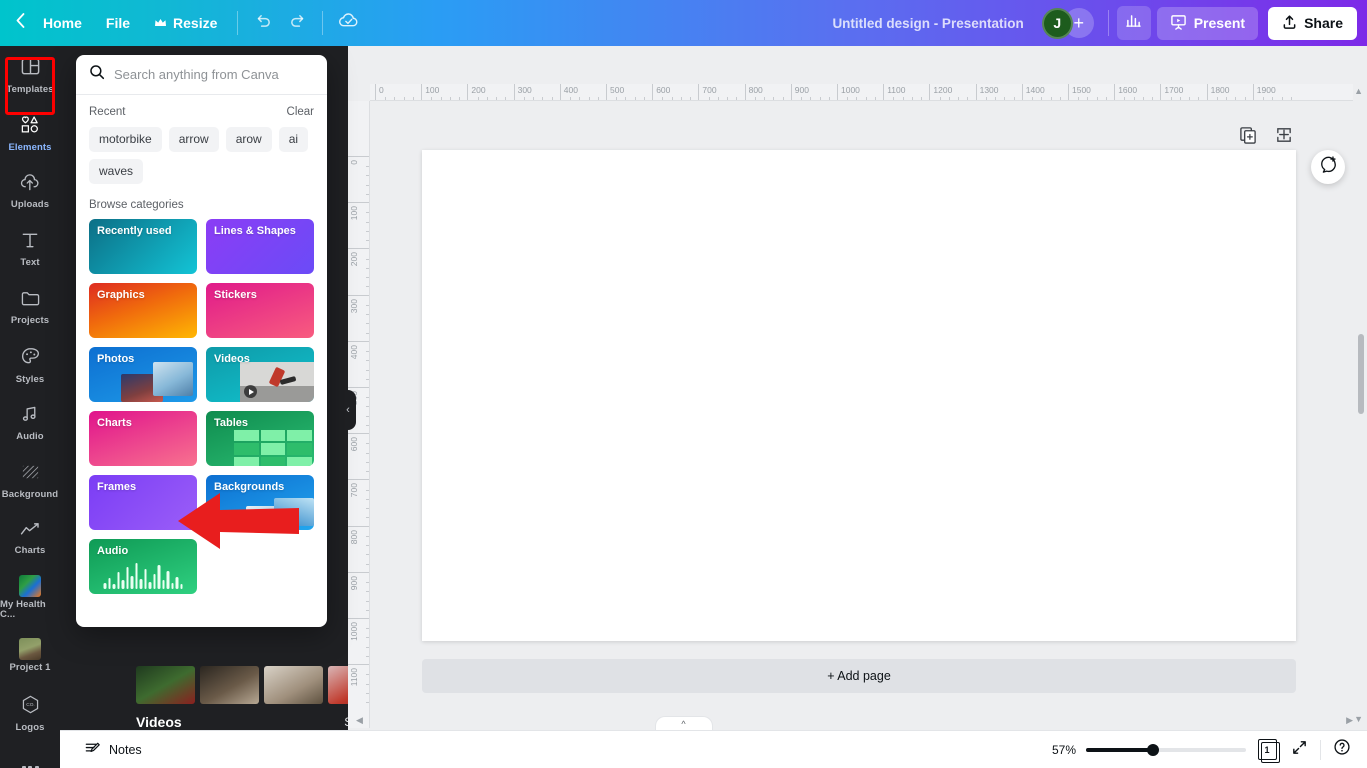  Describe the element at coordinates (30, 494) in the screenshot. I see `sidebar-item-label: Background` at that location.